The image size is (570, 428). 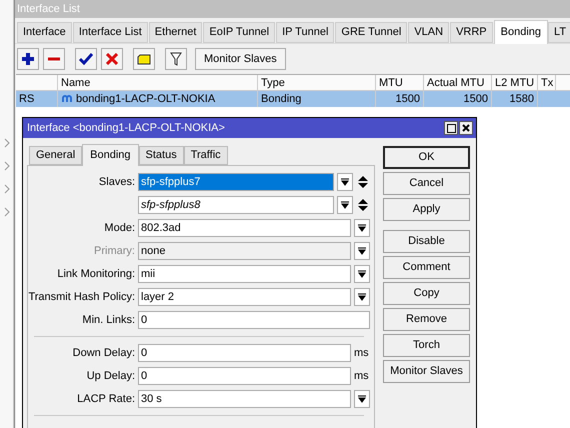 What do you see at coordinates (106, 398) in the screenshot?
I see `field-label: LACP Rate:` at bounding box center [106, 398].